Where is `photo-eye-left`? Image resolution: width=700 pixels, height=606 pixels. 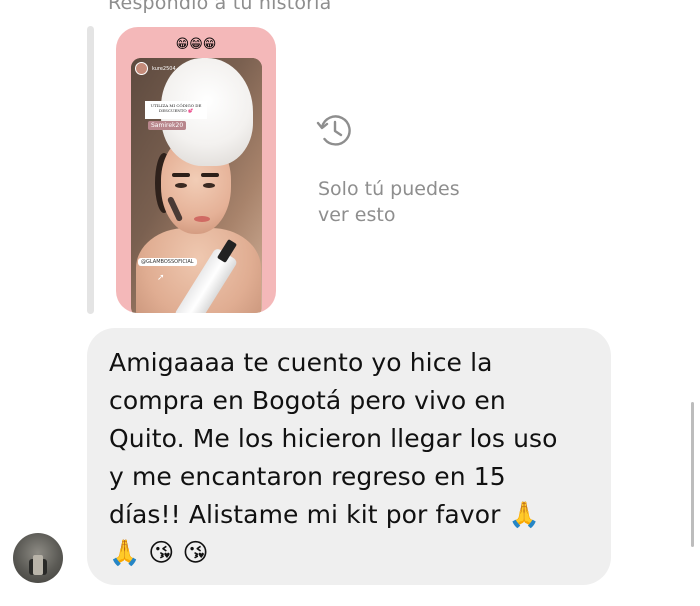 photo-eye-left is located at coordinates (181, 185).